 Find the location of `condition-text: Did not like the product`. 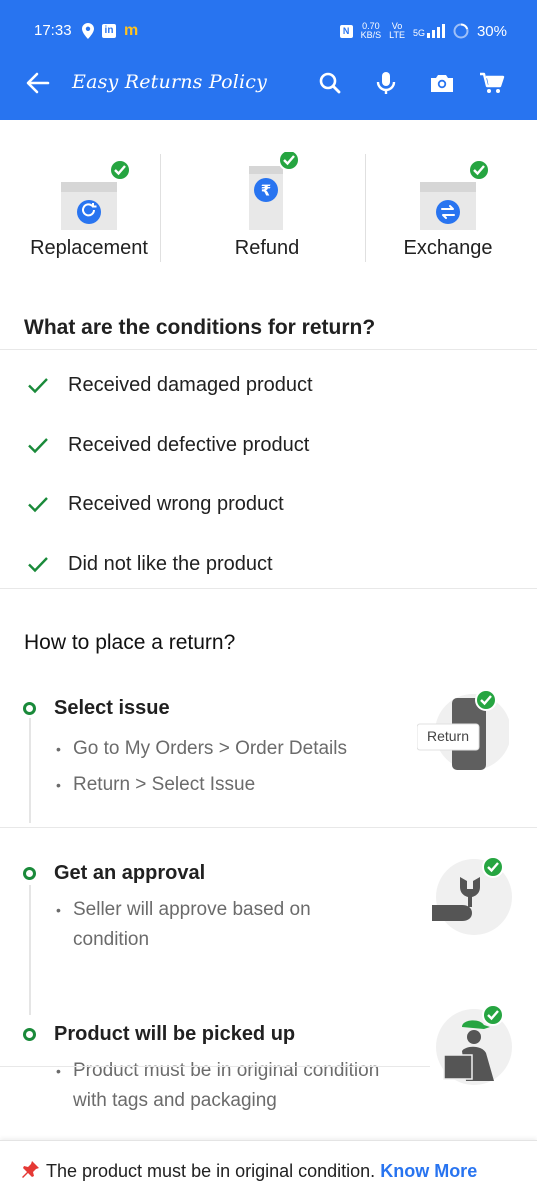

condition-text: Did not like the product is located at coordinates (170, 564).